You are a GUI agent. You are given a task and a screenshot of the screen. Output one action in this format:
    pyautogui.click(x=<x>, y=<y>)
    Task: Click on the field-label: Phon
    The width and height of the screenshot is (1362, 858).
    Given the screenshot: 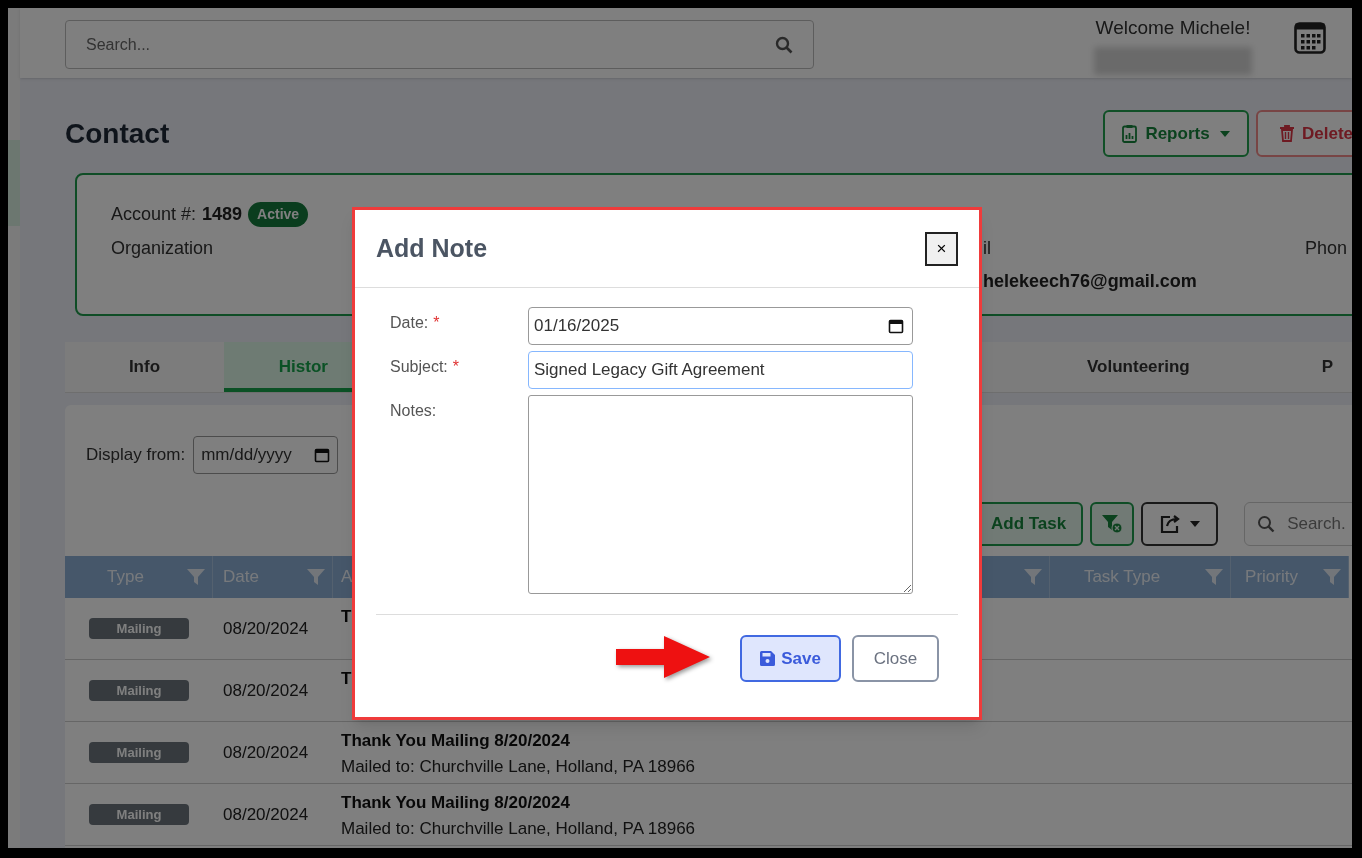 What is the action you would take?
    pyautogui.click(x=1326, y=248)
    